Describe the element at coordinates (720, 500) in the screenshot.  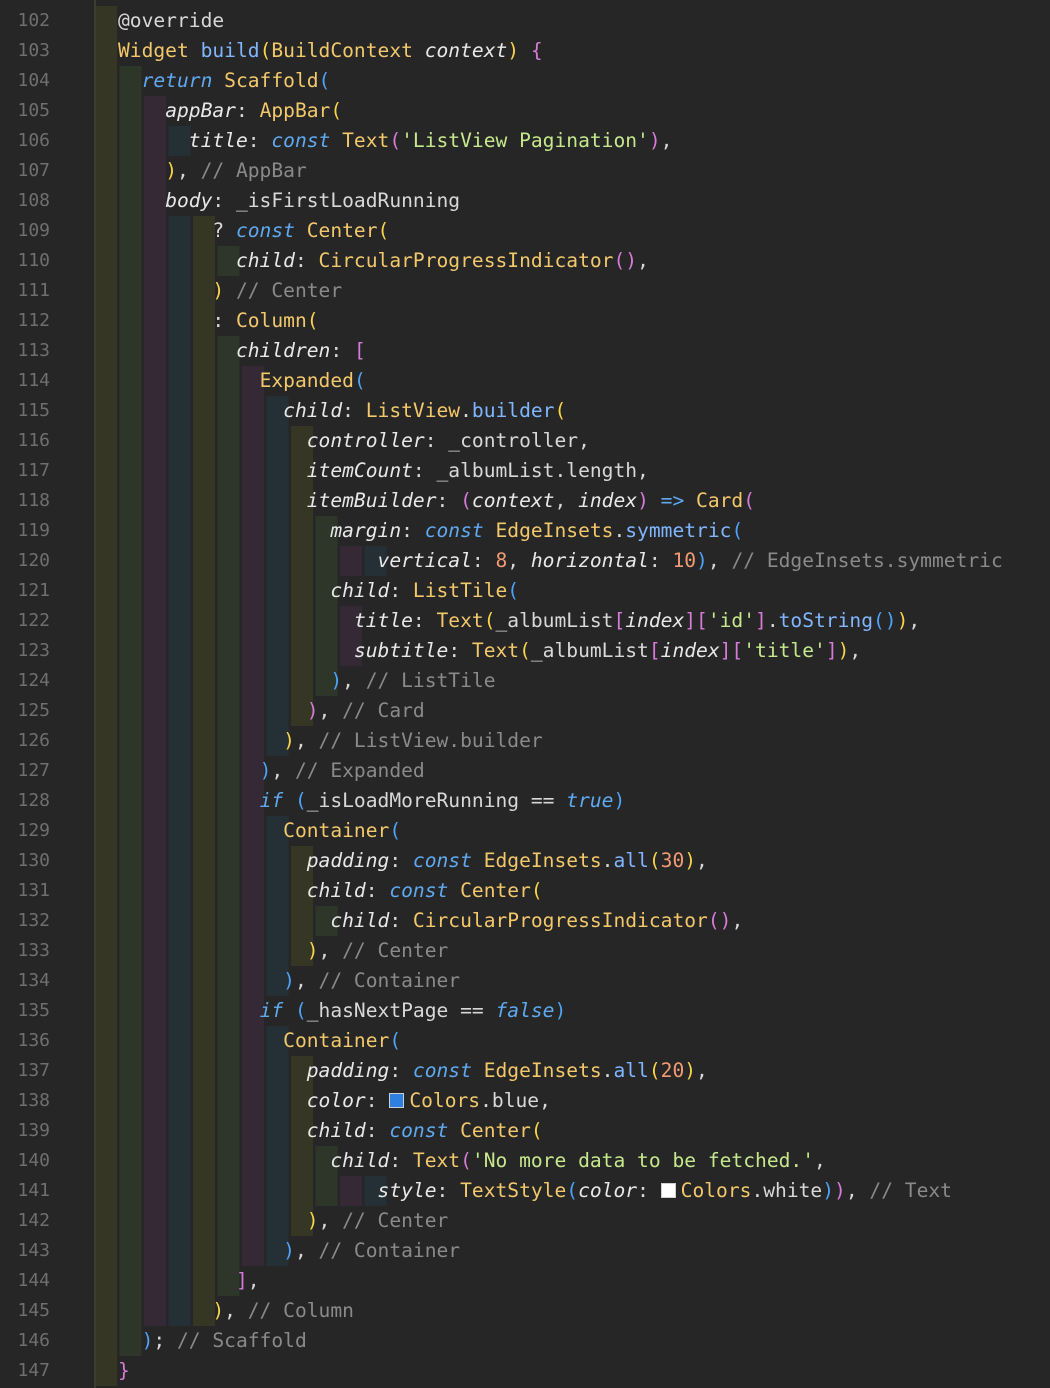
I see `code-token: Card` at that location.